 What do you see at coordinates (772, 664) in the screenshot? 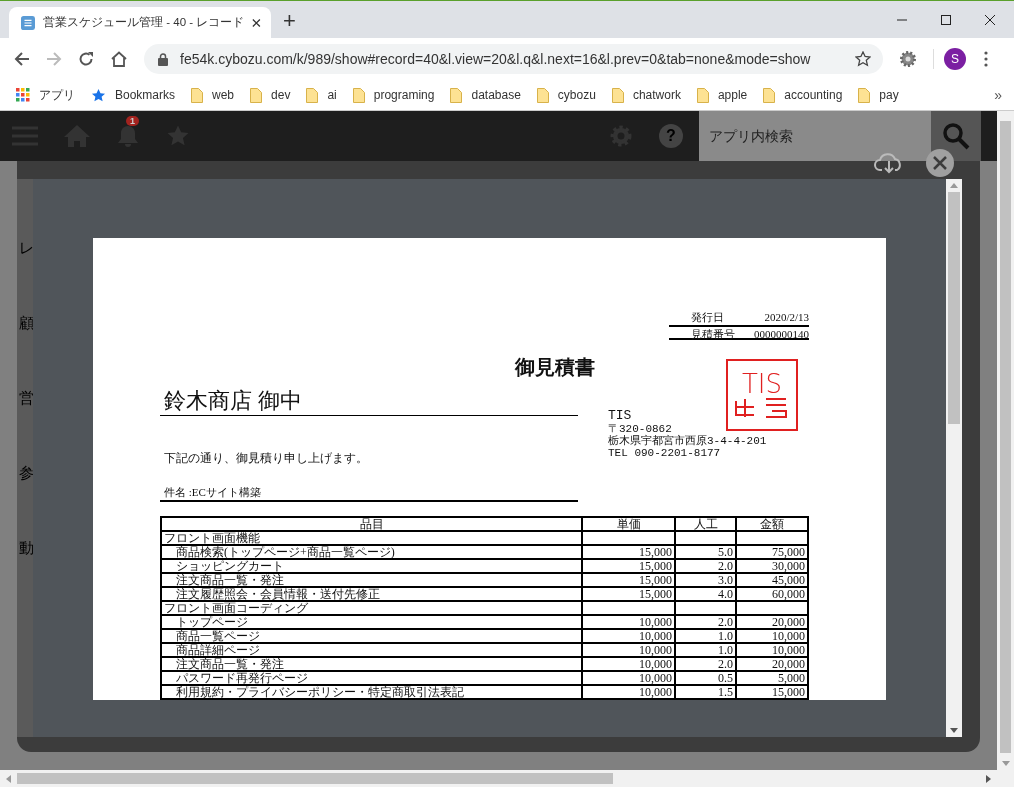
I see `amount-cell: 20,000` at bounding box center [772, 664].